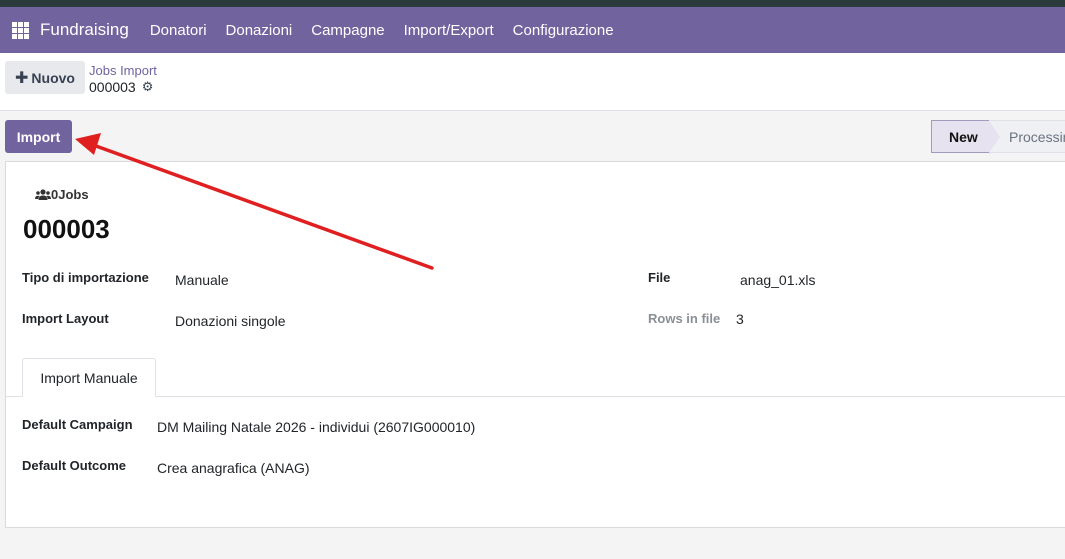 The image size is (1065, 559). Describe the element at coordinates (684, 318) in the screenshot. I see `label-rows-in-file: Rows in file` at that location.